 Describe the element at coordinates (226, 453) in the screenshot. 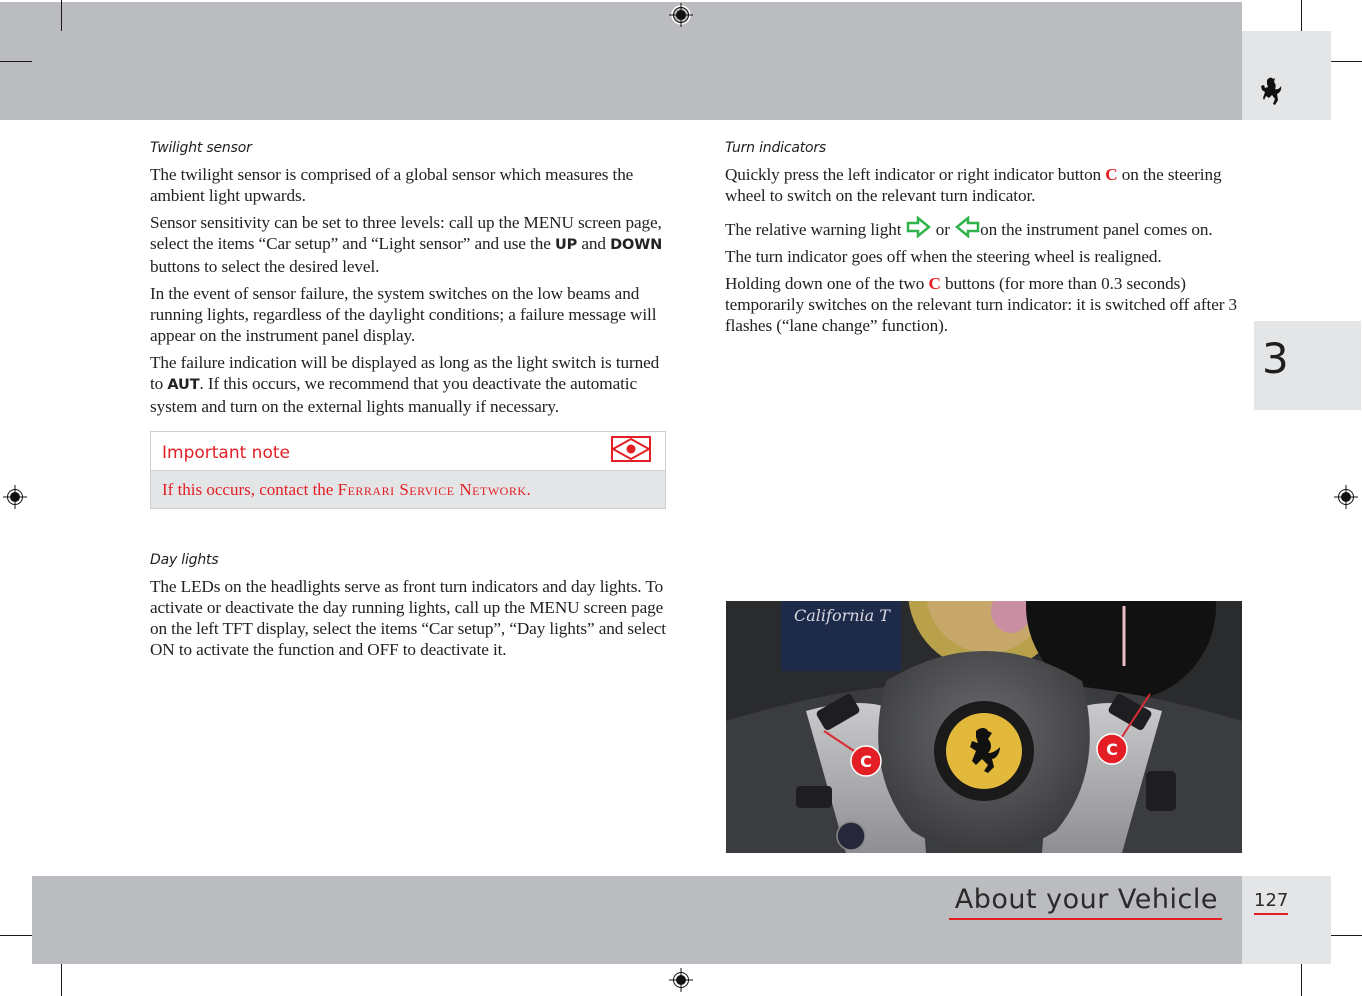

I see `important-note-title: Important note` at that location.